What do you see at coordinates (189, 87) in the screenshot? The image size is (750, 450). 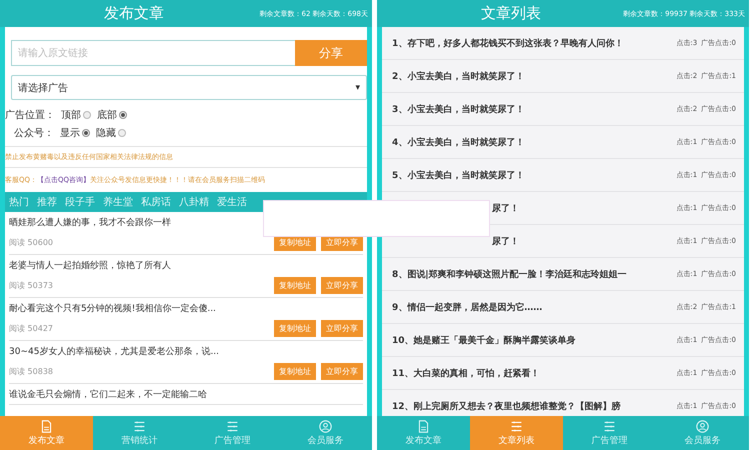 I see `ad-select-dropdown: 请选择广告 ▾` at bounding box center [189, 87].